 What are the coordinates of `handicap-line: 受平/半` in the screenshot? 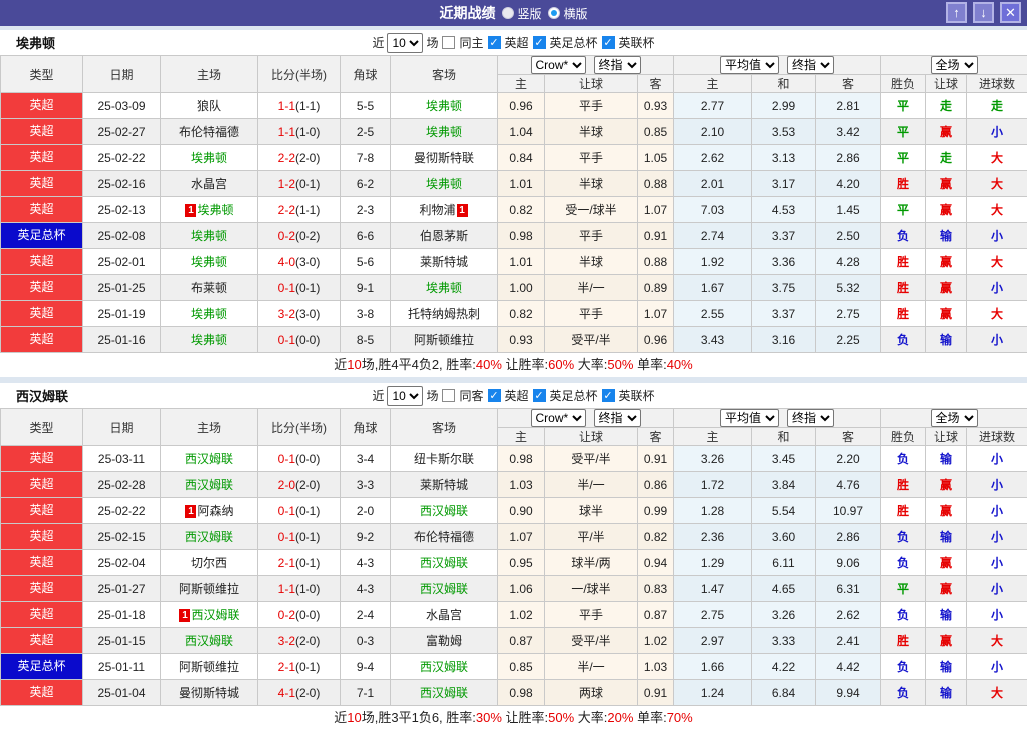 It's located at (591, 641).